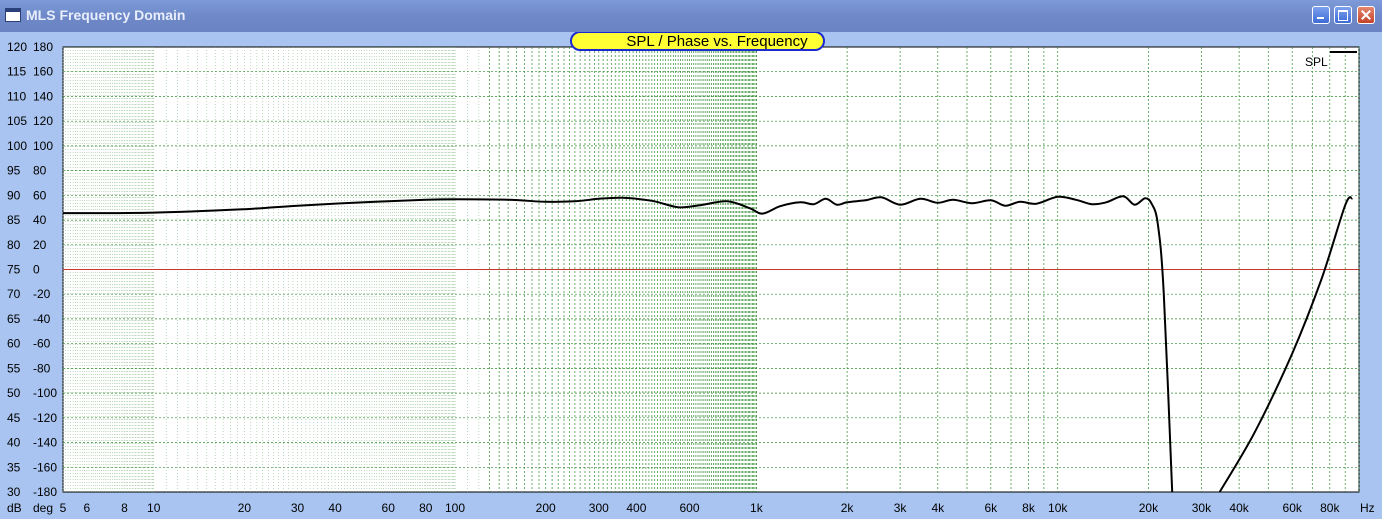 This screenshot has width=1382, height=519. What do you see at coordinates (42, 368) in the screenshot?
I see `y-tick-label-phase: -80` at bounding box center [42, 368].